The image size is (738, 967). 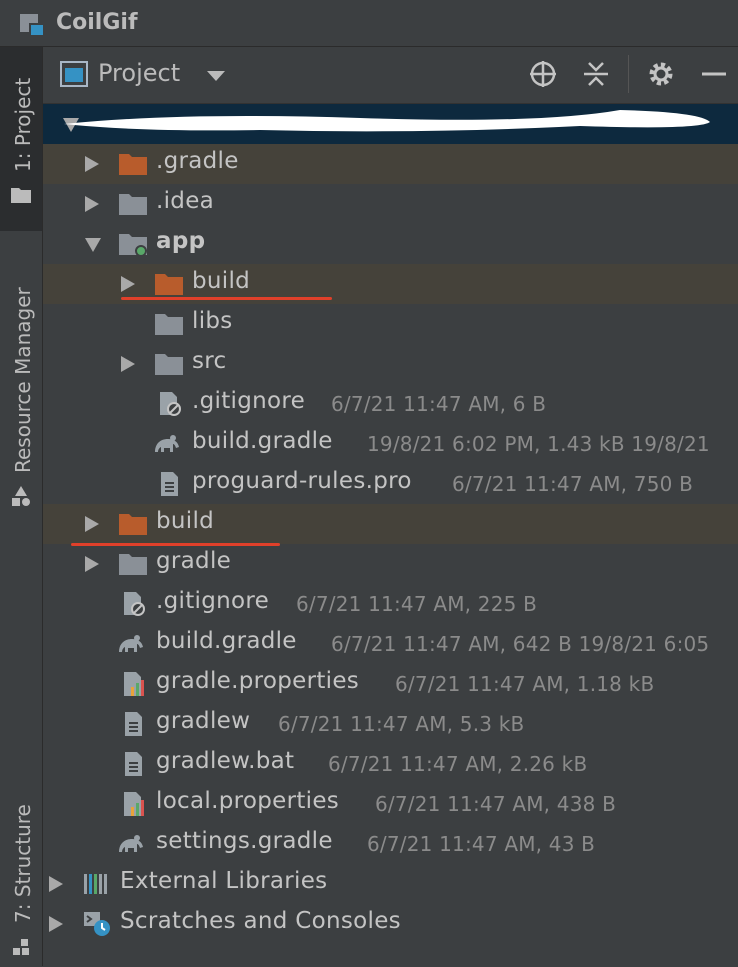 What do you see at coordinates (181, 241) in the screenshot?
I see `tree-item-label: app` at bounding box center [181, 241].